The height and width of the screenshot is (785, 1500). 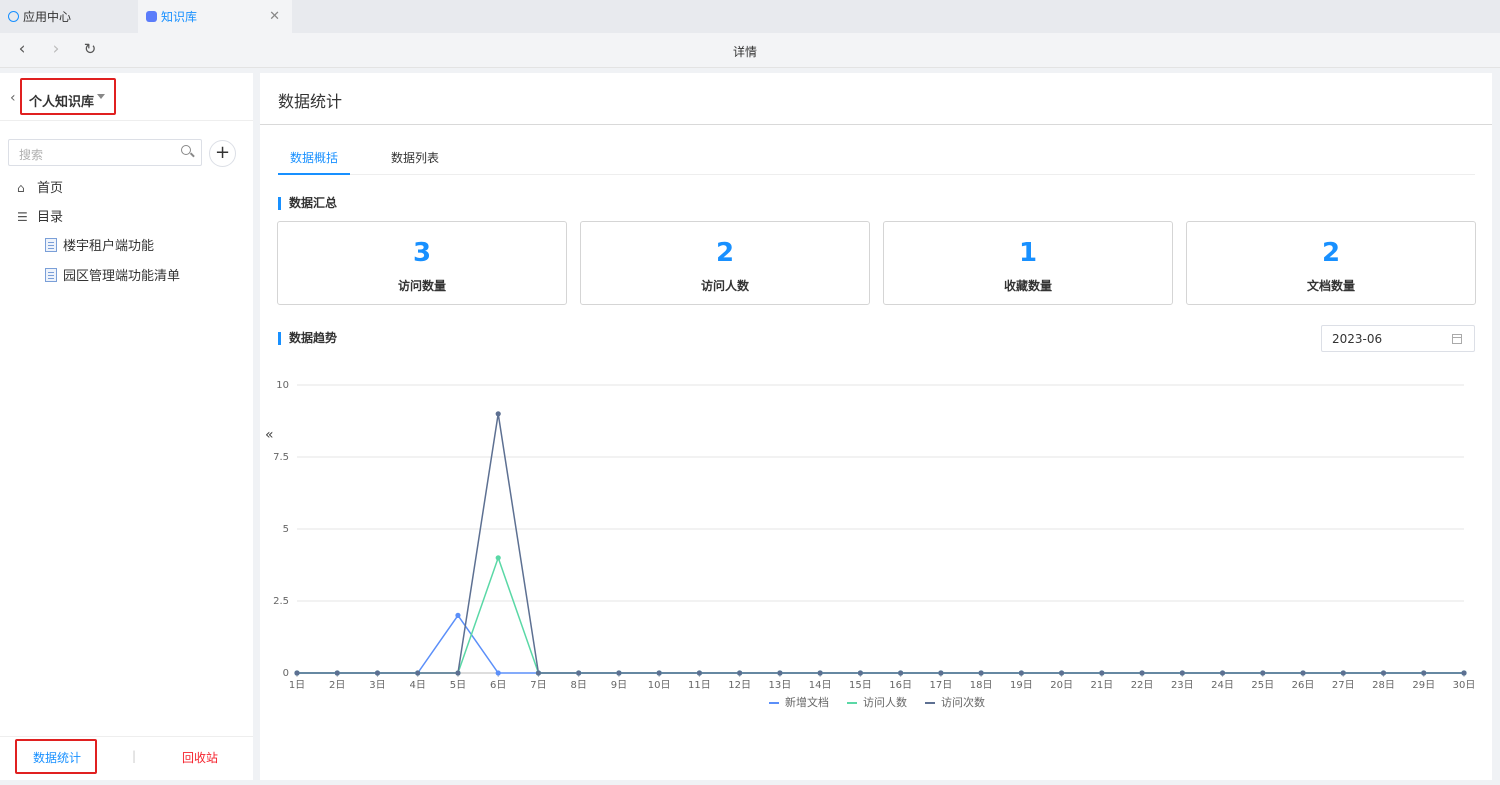 What do you see at coordinates (955, 702) in the screenshot?
I see `legend-item: 访问次数` at bounding box center [955, 702].